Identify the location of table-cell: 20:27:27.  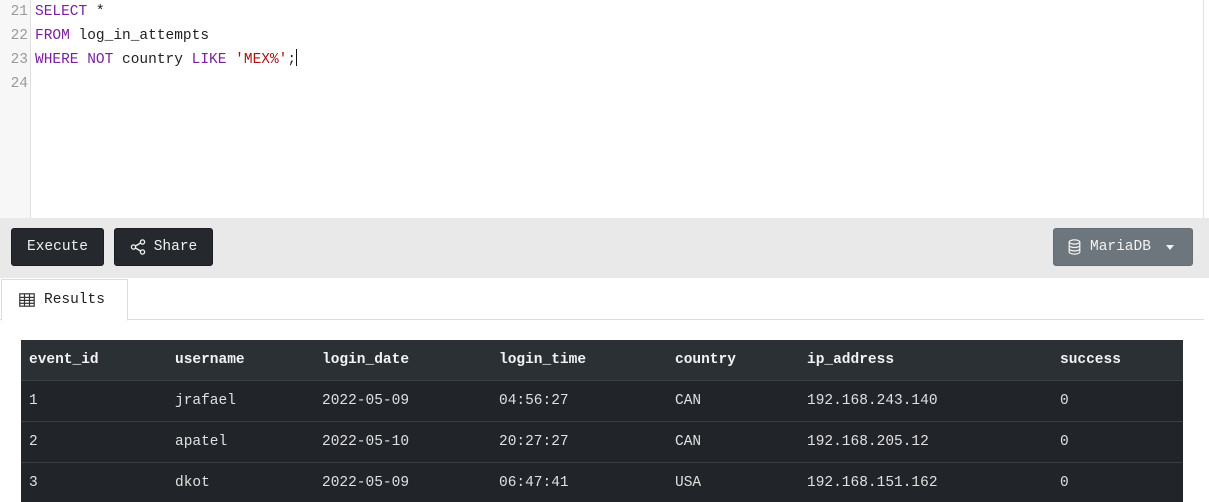
(579, 441).